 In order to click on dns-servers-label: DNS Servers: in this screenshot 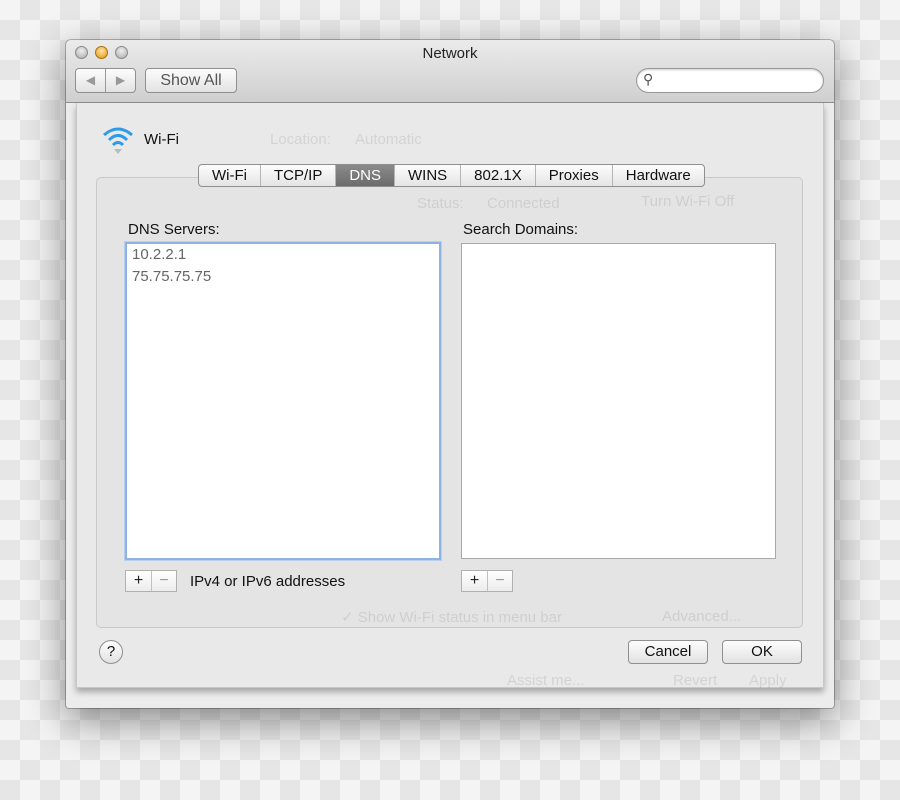, I will do `click(174, 229)`.